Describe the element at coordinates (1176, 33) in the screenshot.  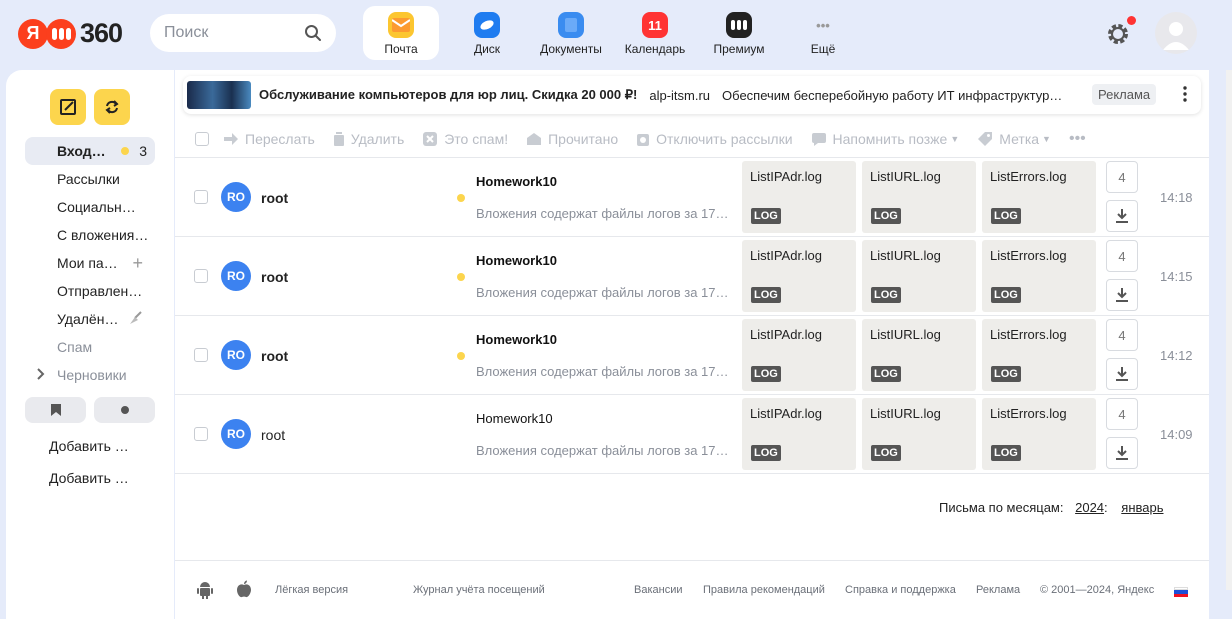
I see `user-avatar` at that location.